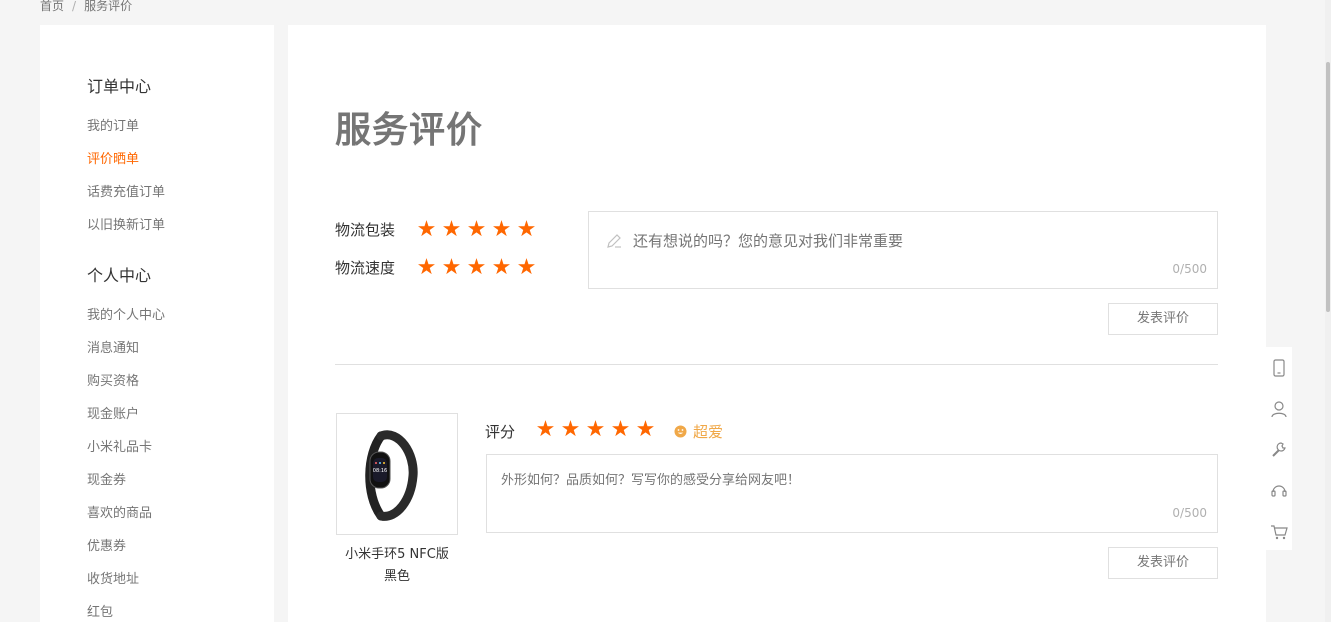  Describe the element at coordinates (180, 356) in the screenshot. I see `sidebar-item-notifications: 消息通知` at that location.